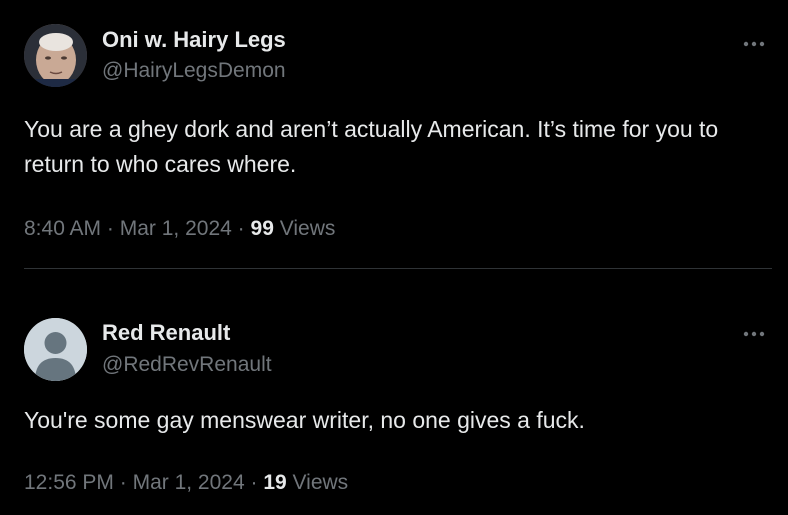 This screenshot has width=788, height=515. I want to click on views-label: Views, so click(320, 482).